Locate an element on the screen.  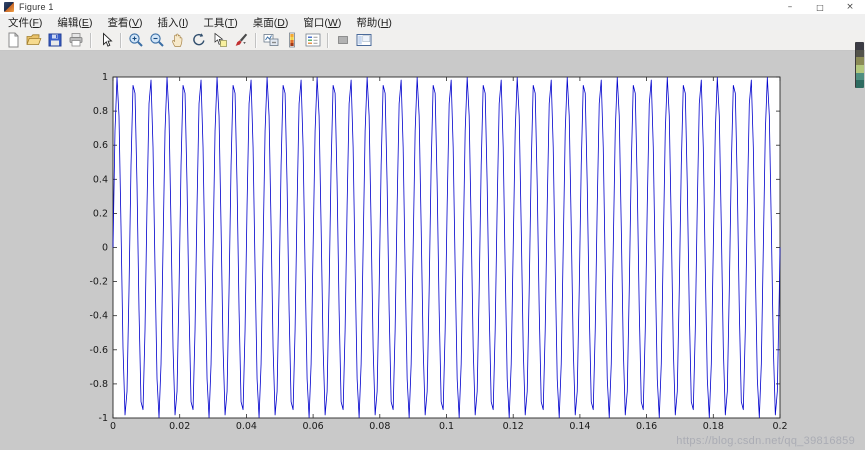
y-tick-label: -0.2 is located at coordinates (98, 282).